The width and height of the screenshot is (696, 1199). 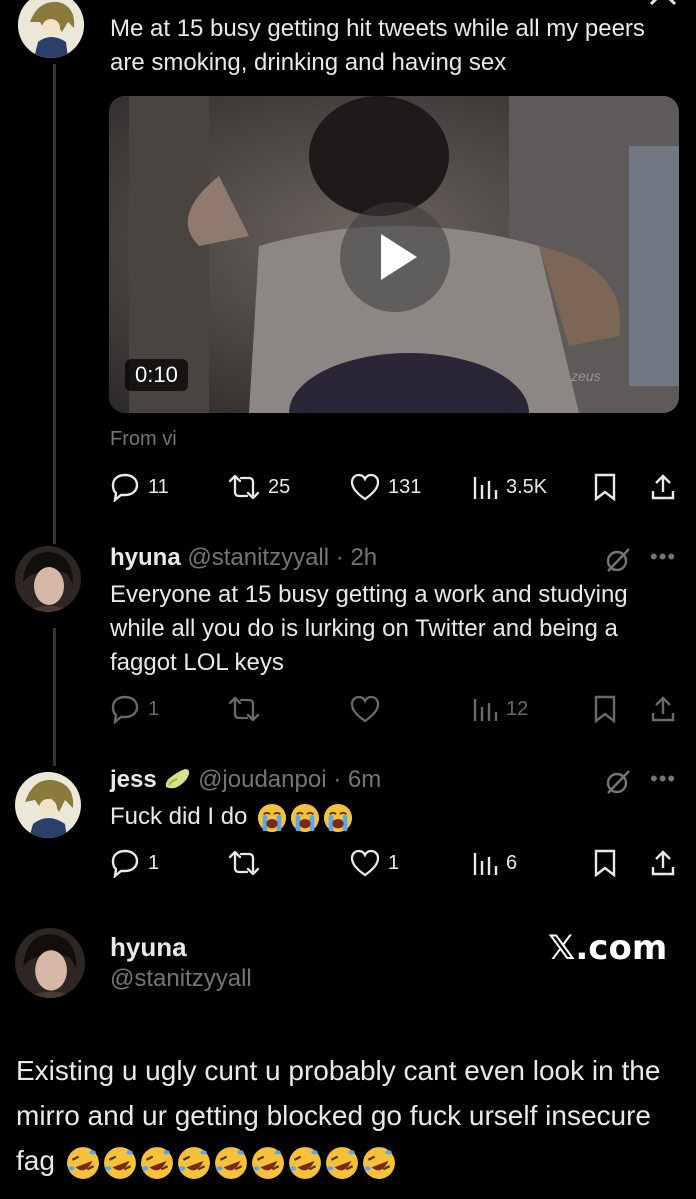 I want to click on tweet-time: · 6m, so click(x=357, y=779).